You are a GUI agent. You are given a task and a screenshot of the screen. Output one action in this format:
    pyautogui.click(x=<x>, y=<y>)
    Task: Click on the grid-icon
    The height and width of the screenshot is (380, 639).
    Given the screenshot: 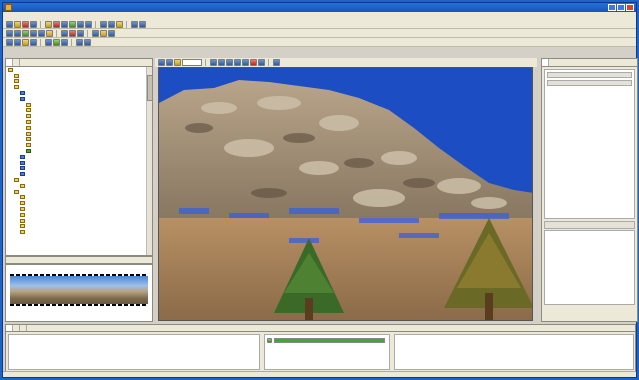 What is the action you would take?
    pyautogui.click(x=103, y=24)
    